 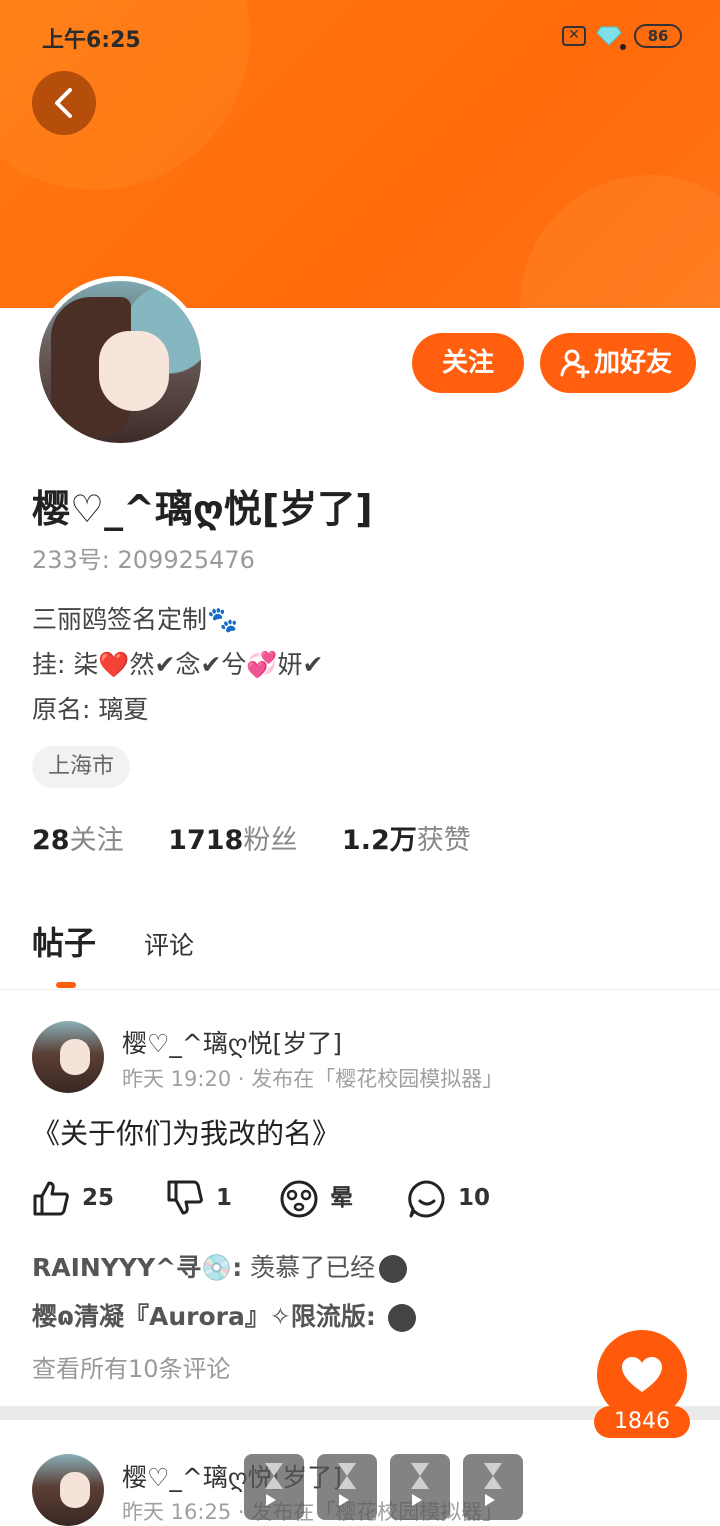 What do you see at coordinates (143, 560) in the screenshot?
I see `profile-uid: 233号: 209925476` at bounding box center [143, 560].